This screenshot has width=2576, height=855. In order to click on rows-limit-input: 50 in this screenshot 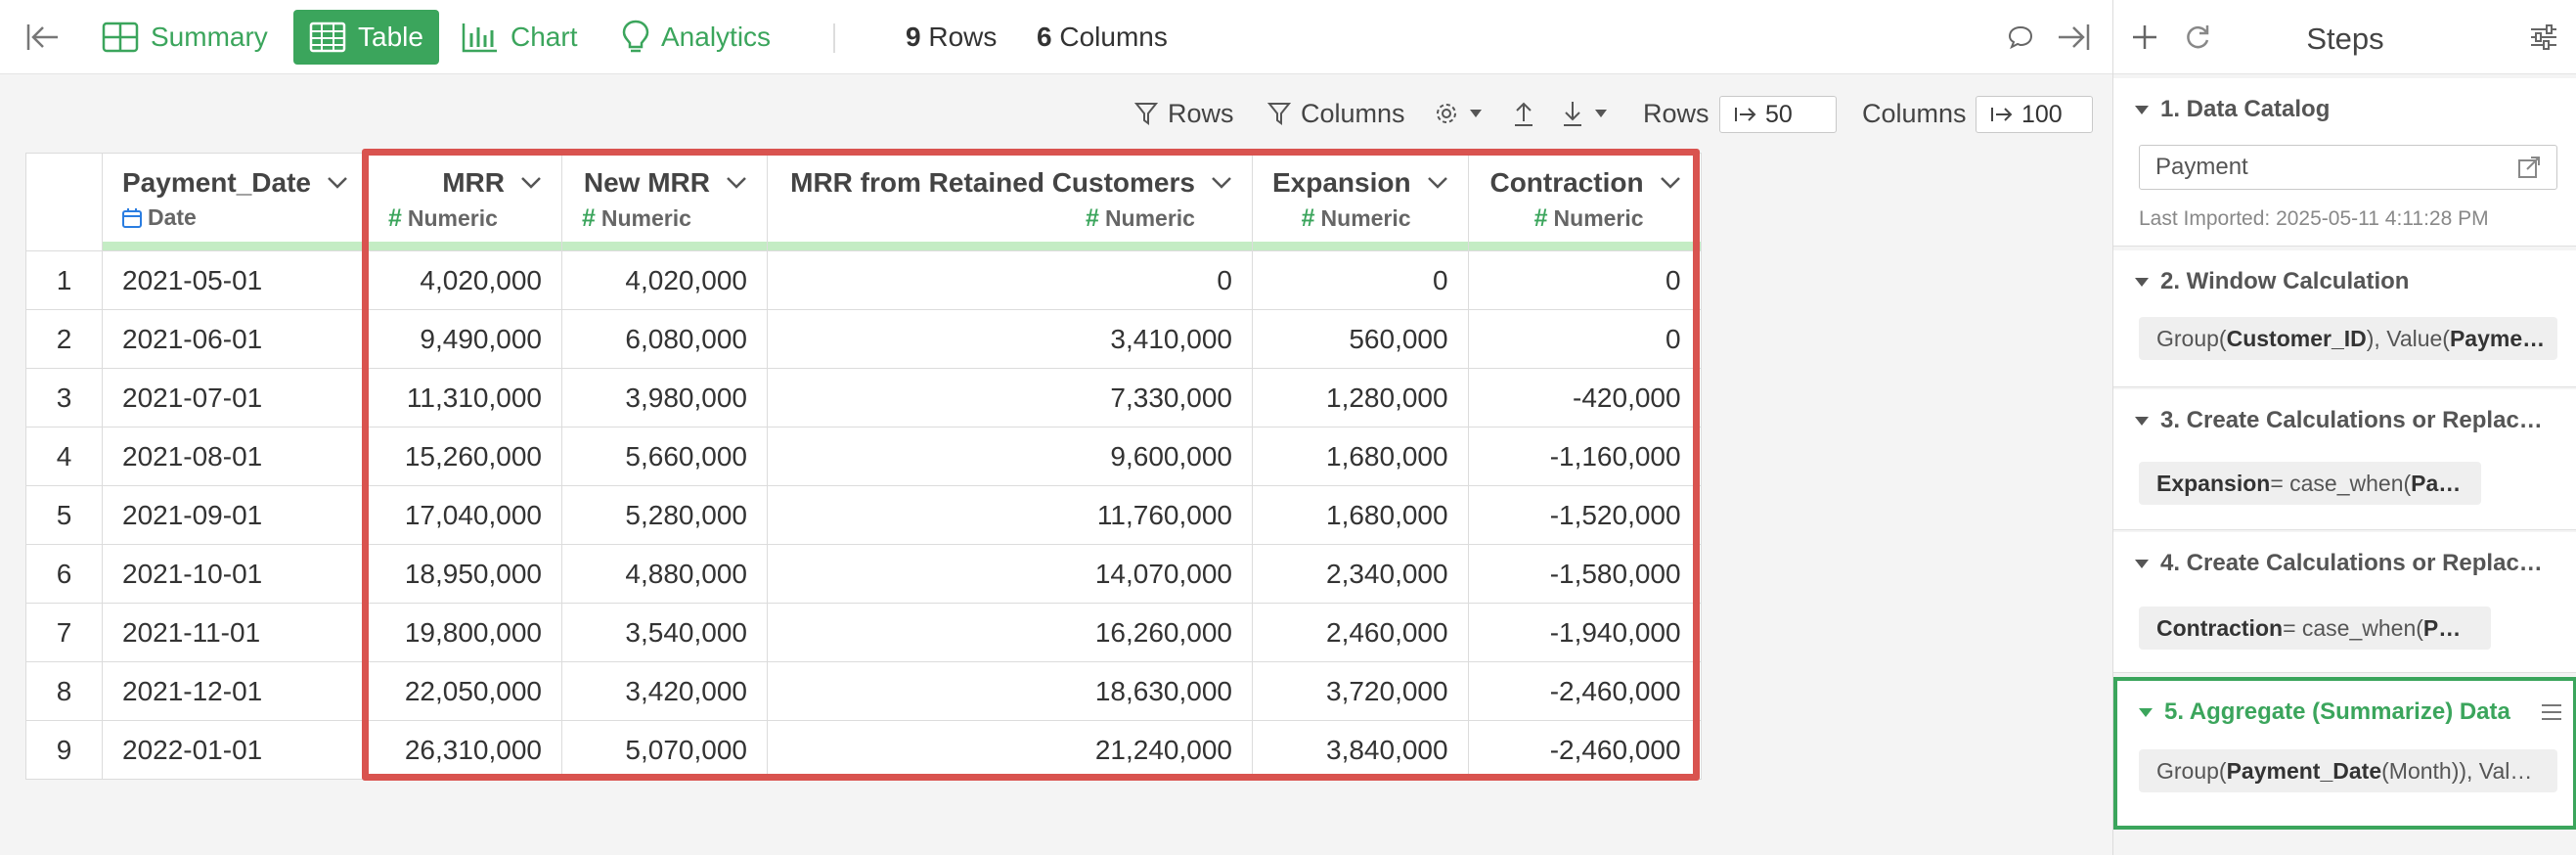, I will do `click(1778, 114)`.